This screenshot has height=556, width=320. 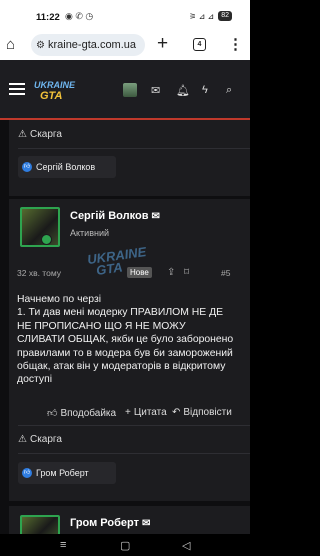 I want to click on recents-icon: ≡, so click(x=63, y=545).